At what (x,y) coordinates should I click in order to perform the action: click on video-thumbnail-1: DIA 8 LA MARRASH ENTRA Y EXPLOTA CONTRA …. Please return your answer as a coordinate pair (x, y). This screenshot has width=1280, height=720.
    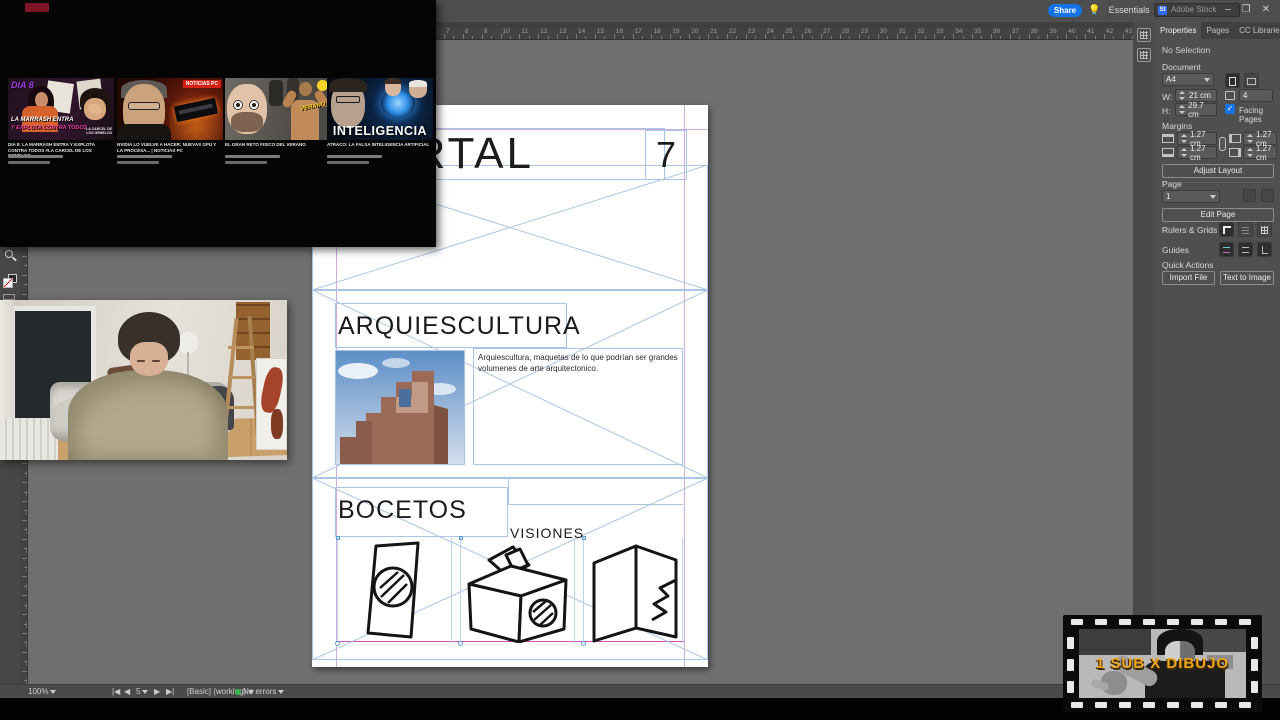
    Looking at the image, I should click on (61, 109).